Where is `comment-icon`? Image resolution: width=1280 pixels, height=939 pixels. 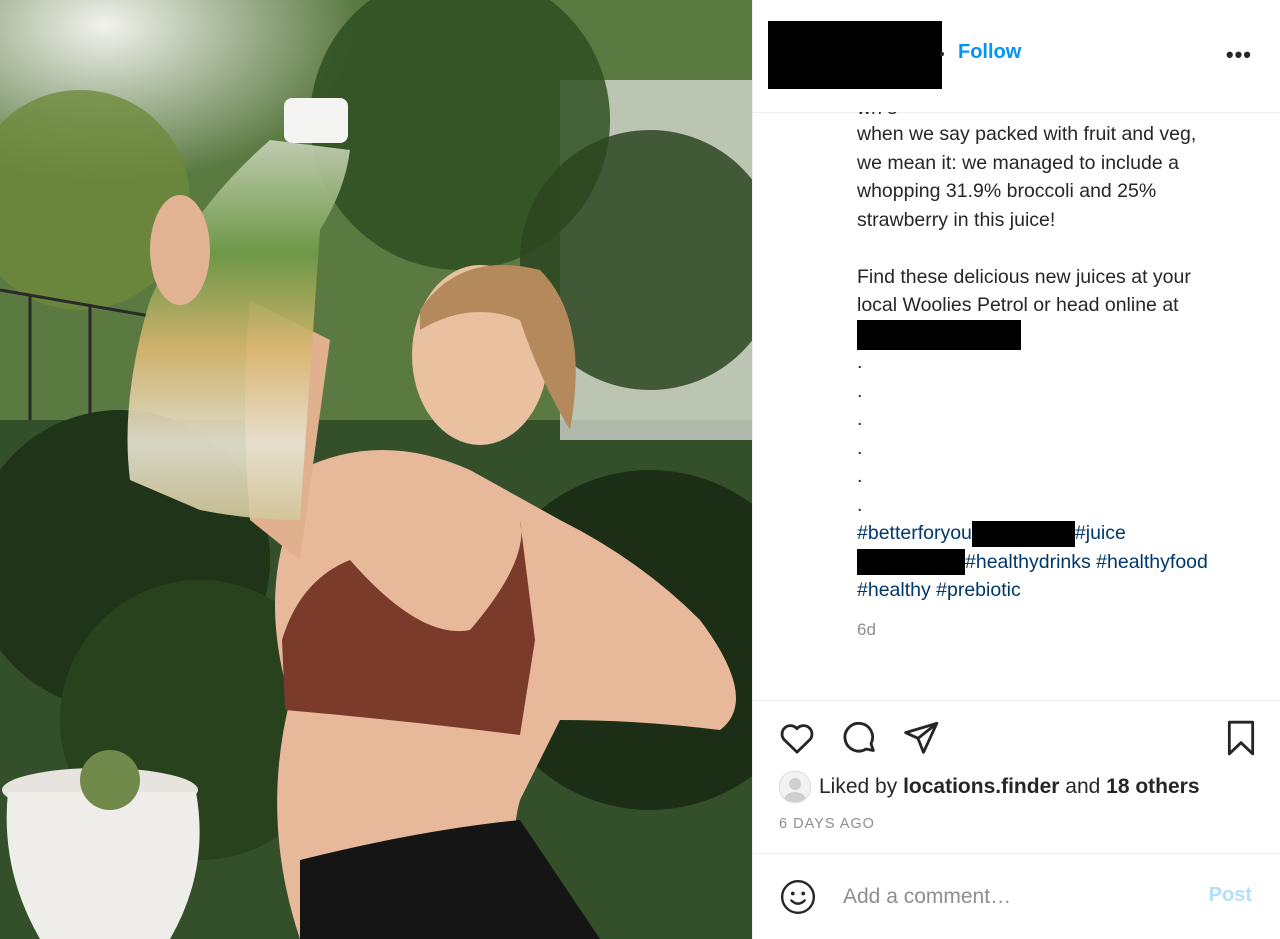
comment-icon is located at coordinates (859, 740).